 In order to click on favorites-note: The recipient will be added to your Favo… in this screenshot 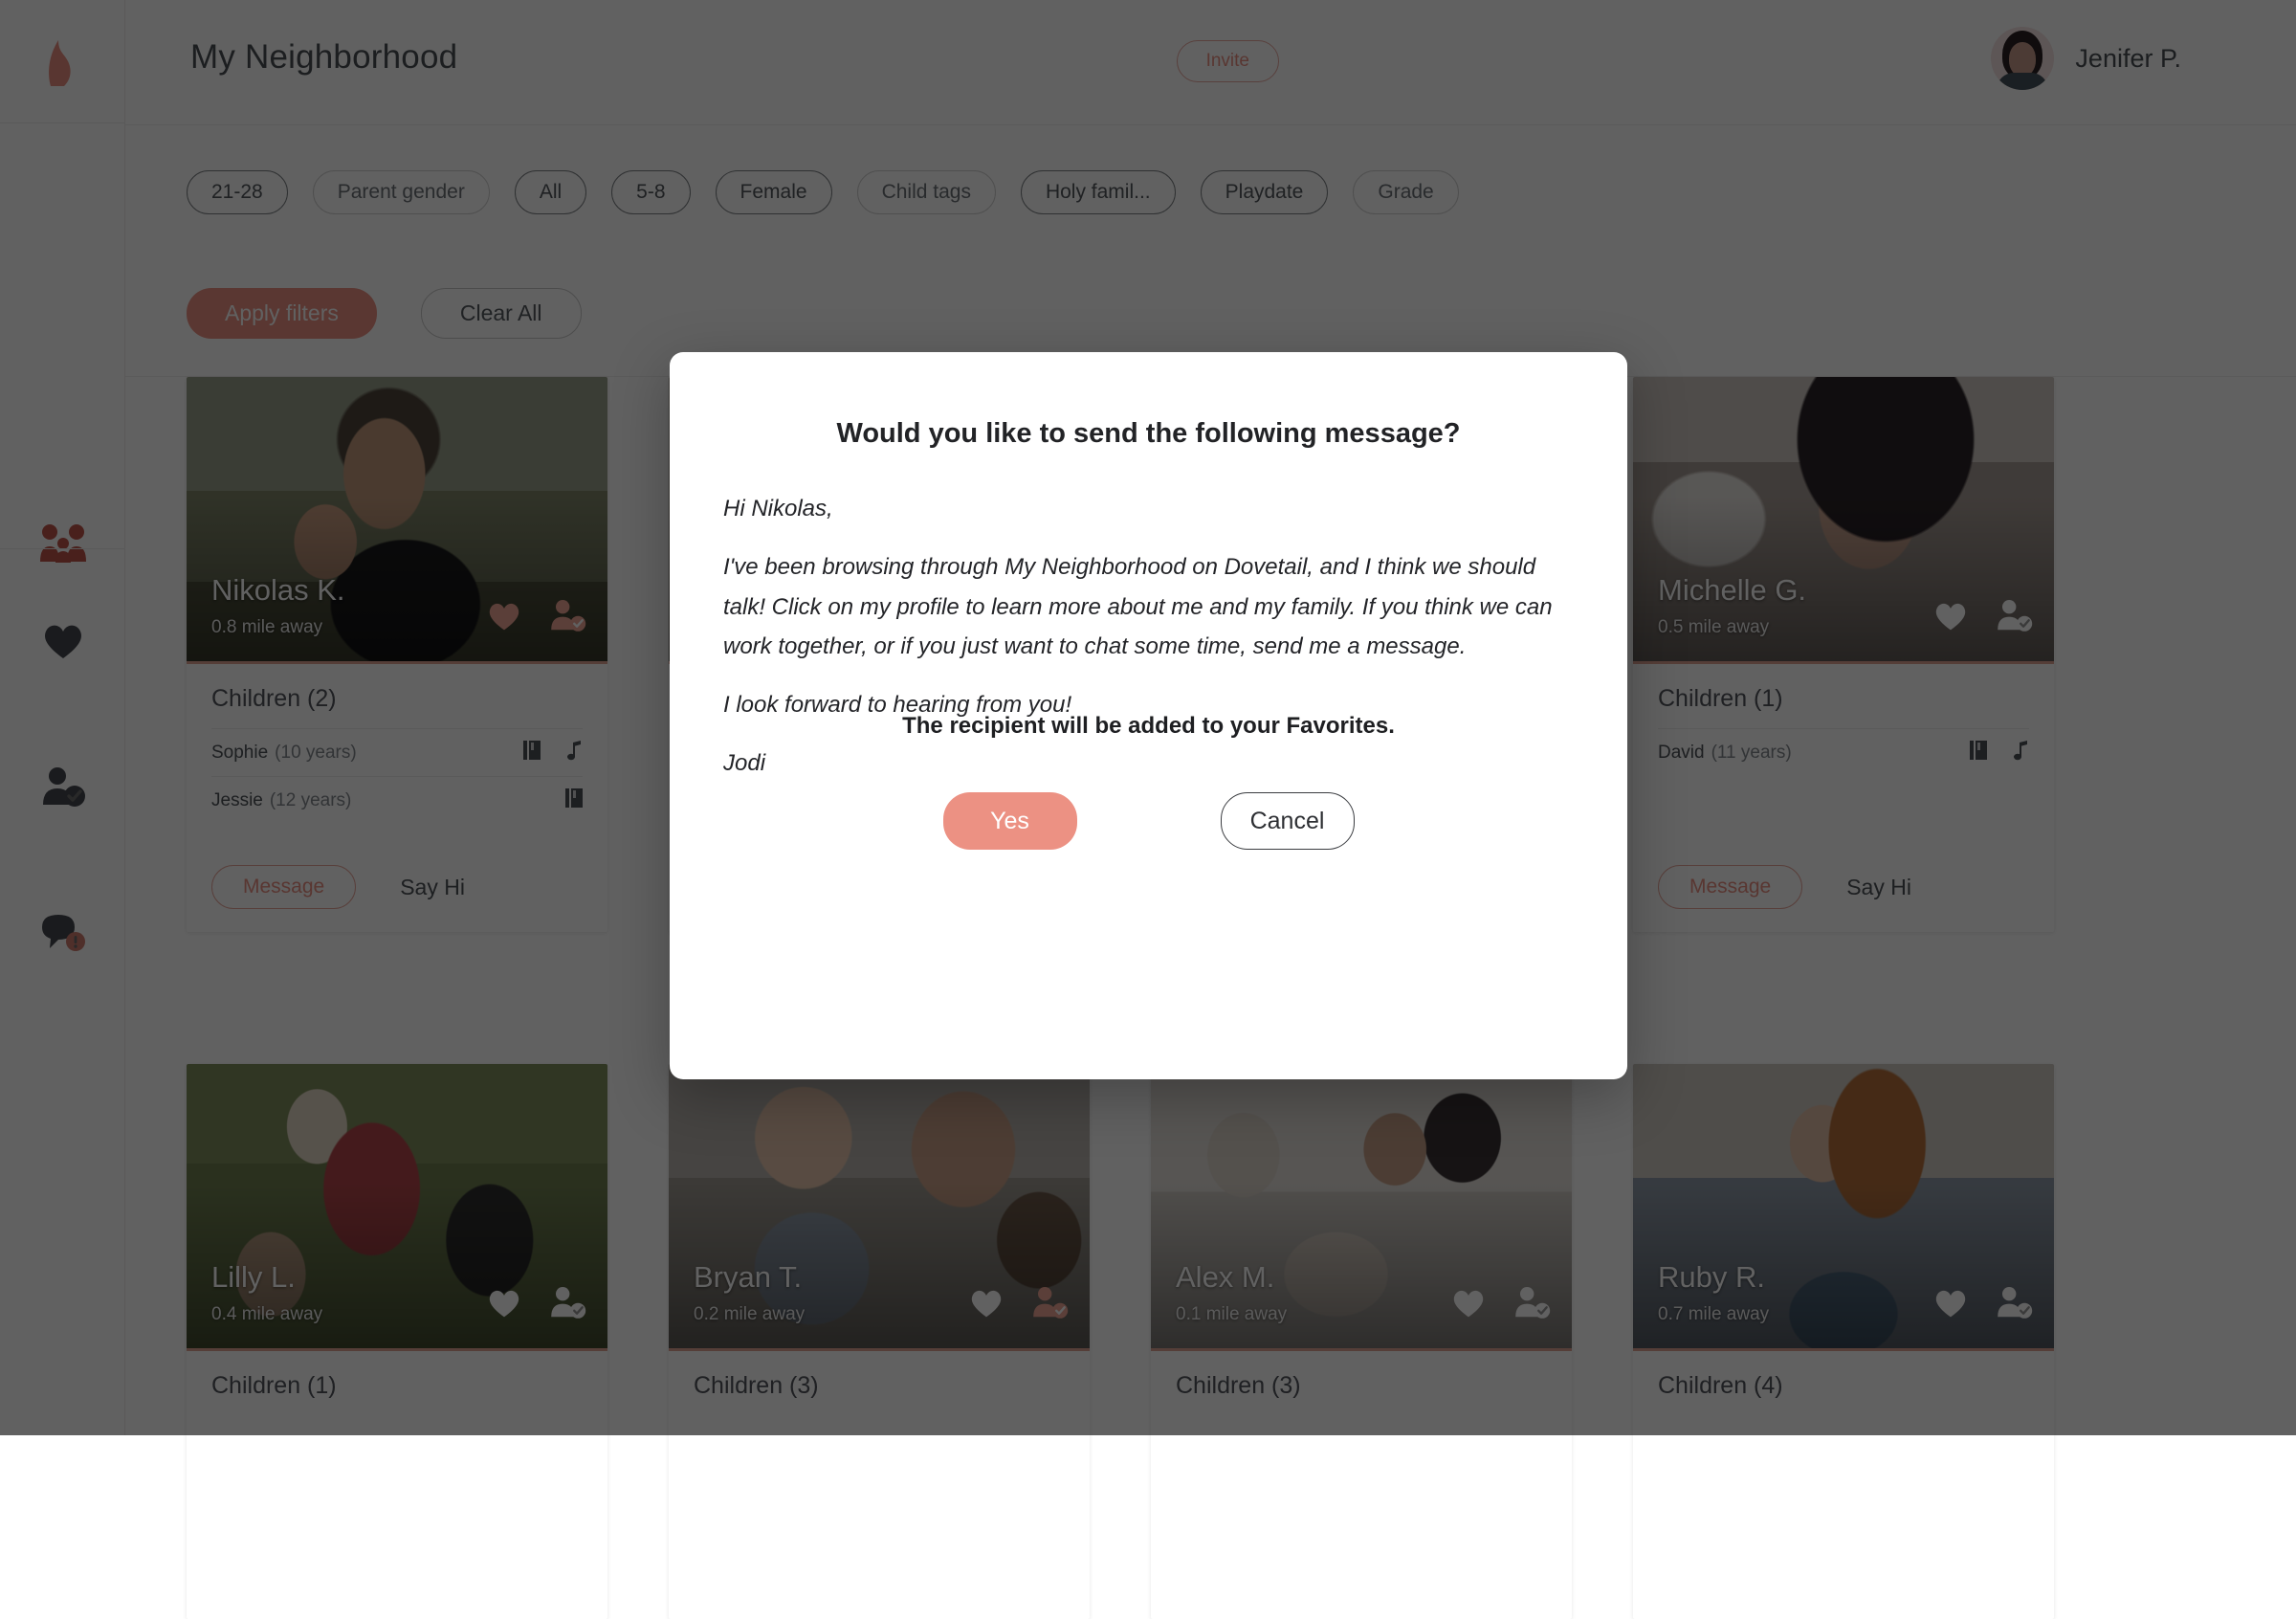, I will do `click(1149, 726)`.